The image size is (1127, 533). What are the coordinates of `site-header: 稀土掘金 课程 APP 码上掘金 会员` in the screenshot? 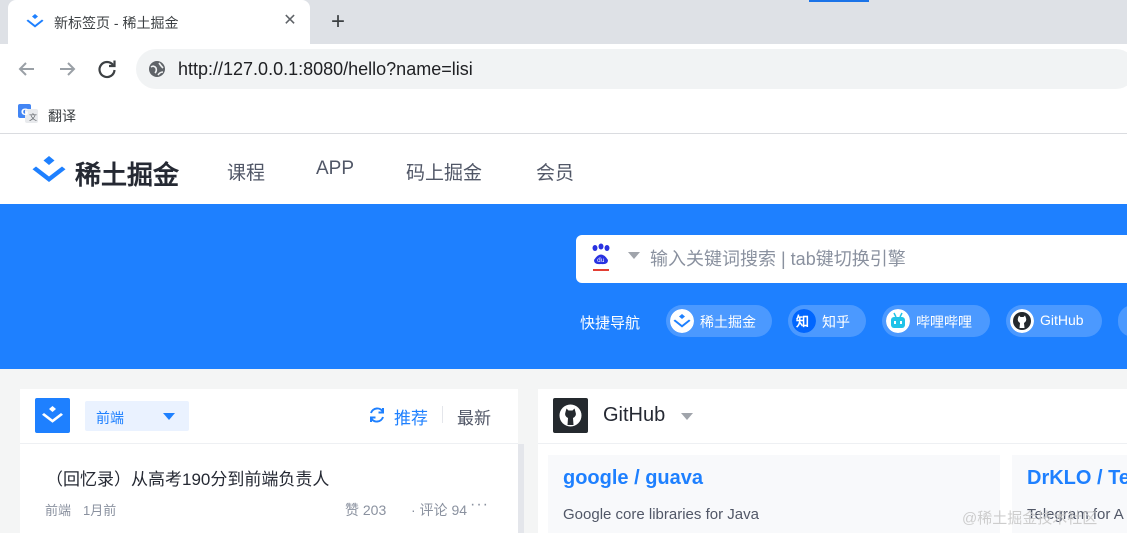 It's located at (563, 169).